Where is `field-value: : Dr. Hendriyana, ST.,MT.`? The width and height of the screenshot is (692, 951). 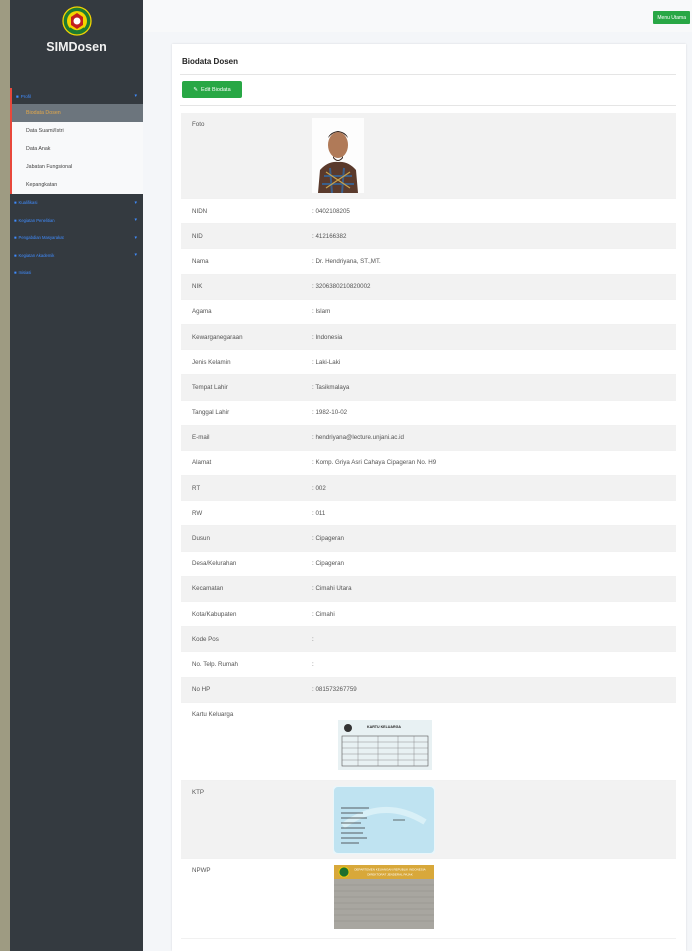 field-value: : Dr. Hendriyana, ST.,MT. is located at coordinates (346, 261).